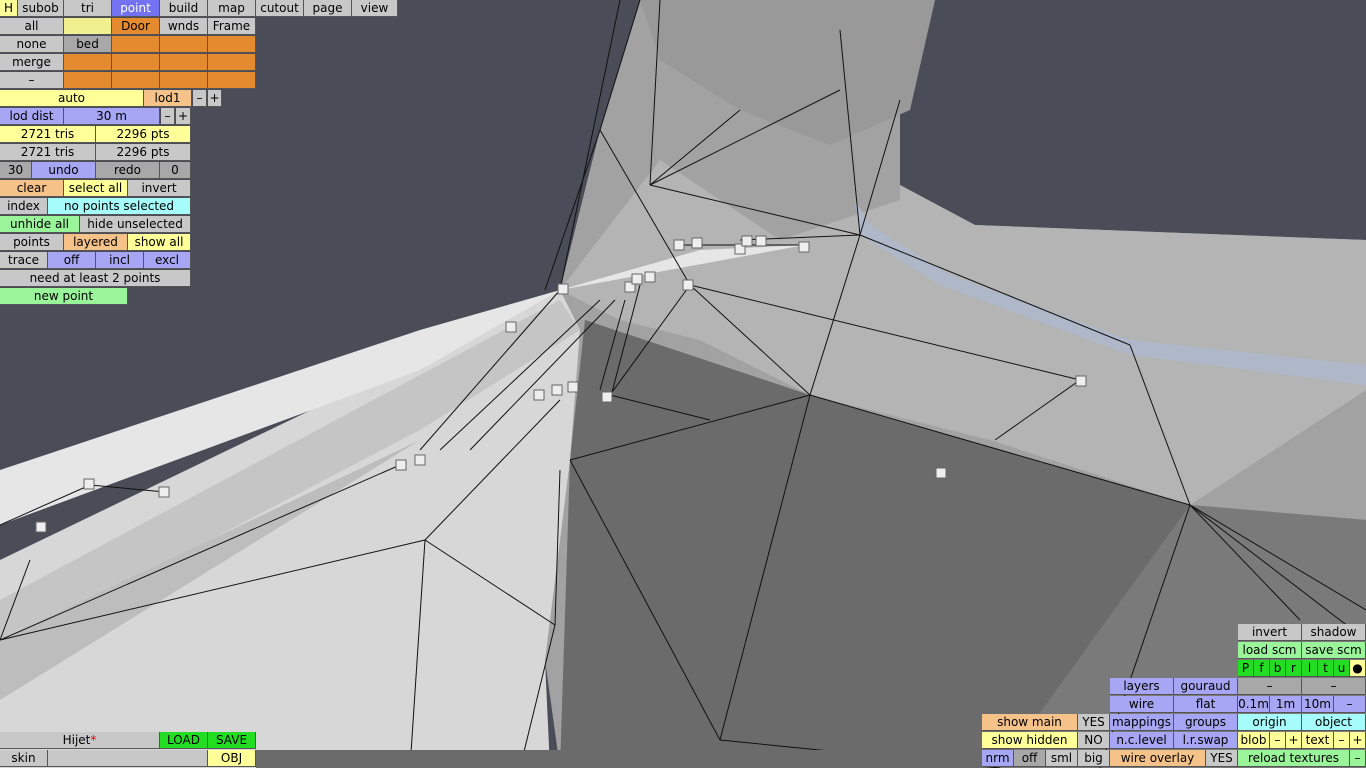 The height and width of the screenshot is (768, 1366). Describe the element at coordinates (1278, 668) in the screenshot. I see `view-letter-b: b` at that location.